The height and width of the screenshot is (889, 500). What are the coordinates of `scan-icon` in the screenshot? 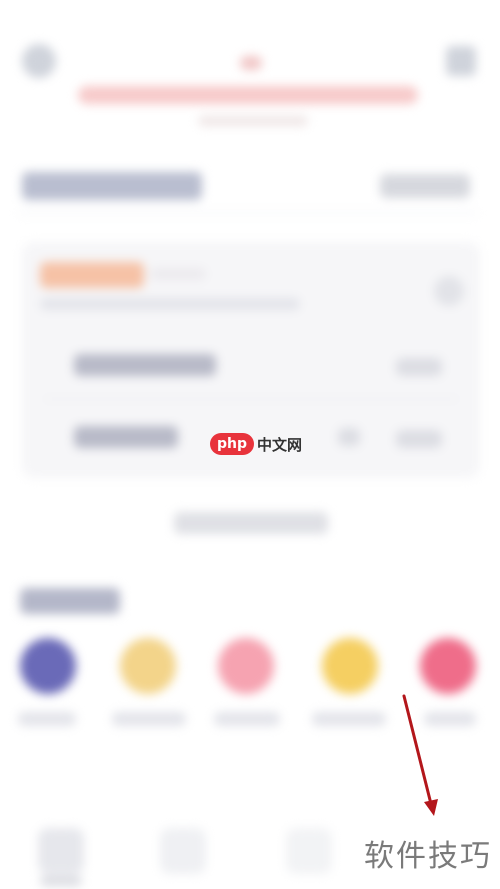 It's located at (461, 61).